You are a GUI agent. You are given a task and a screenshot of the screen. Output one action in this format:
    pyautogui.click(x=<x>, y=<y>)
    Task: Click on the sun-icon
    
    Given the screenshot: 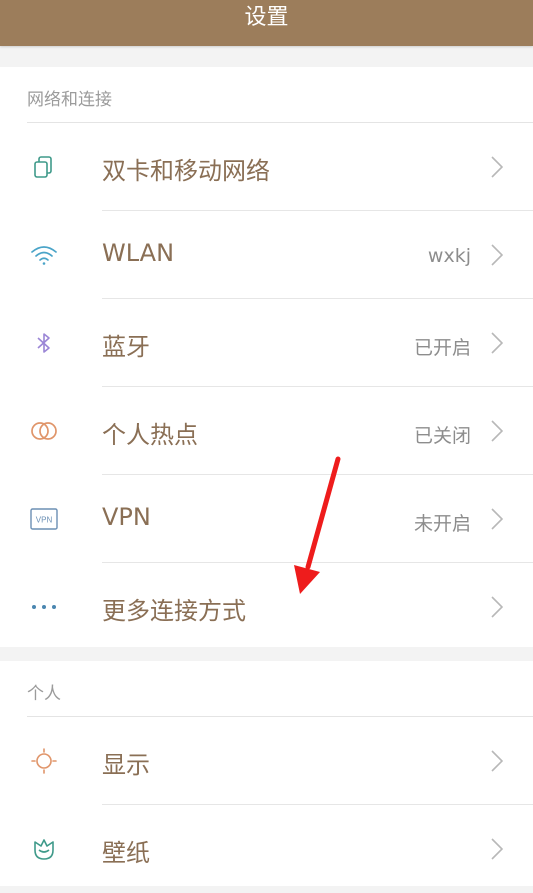 What is the action you would take?
    pyautogui.click(x=44, y=761)
    